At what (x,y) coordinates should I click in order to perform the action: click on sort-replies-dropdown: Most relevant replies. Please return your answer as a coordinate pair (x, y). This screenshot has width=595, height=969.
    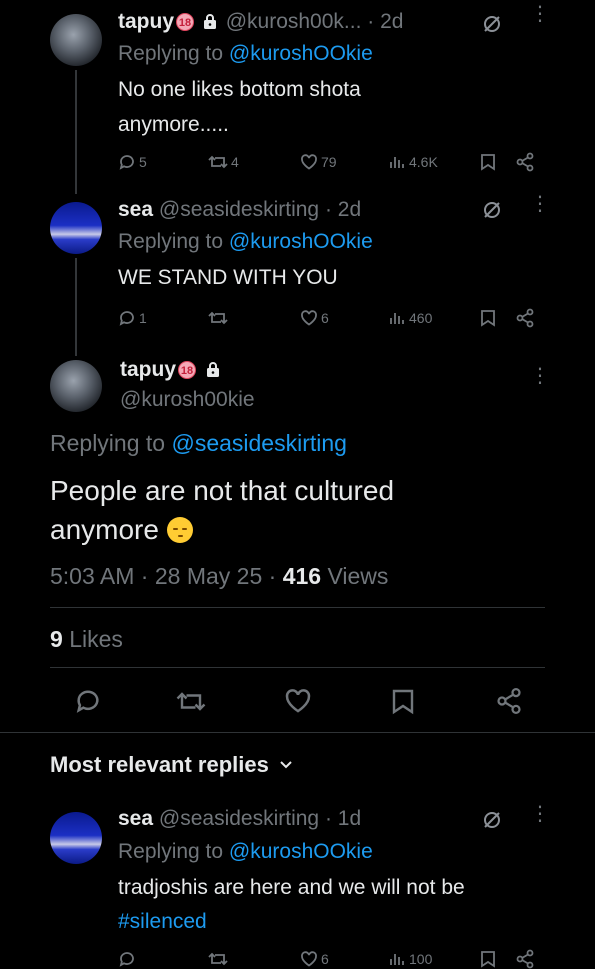
    Looking at the image, I should click on (171, 765).